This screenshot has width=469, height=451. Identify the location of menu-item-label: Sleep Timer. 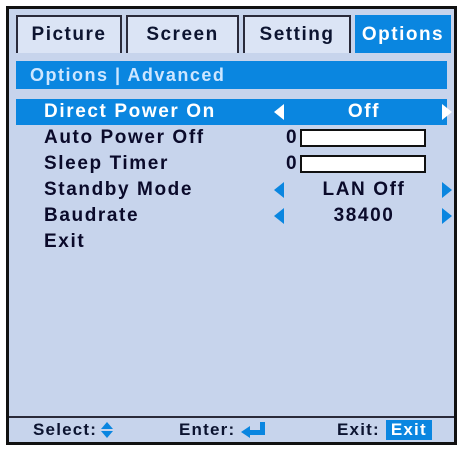
(106, 163).